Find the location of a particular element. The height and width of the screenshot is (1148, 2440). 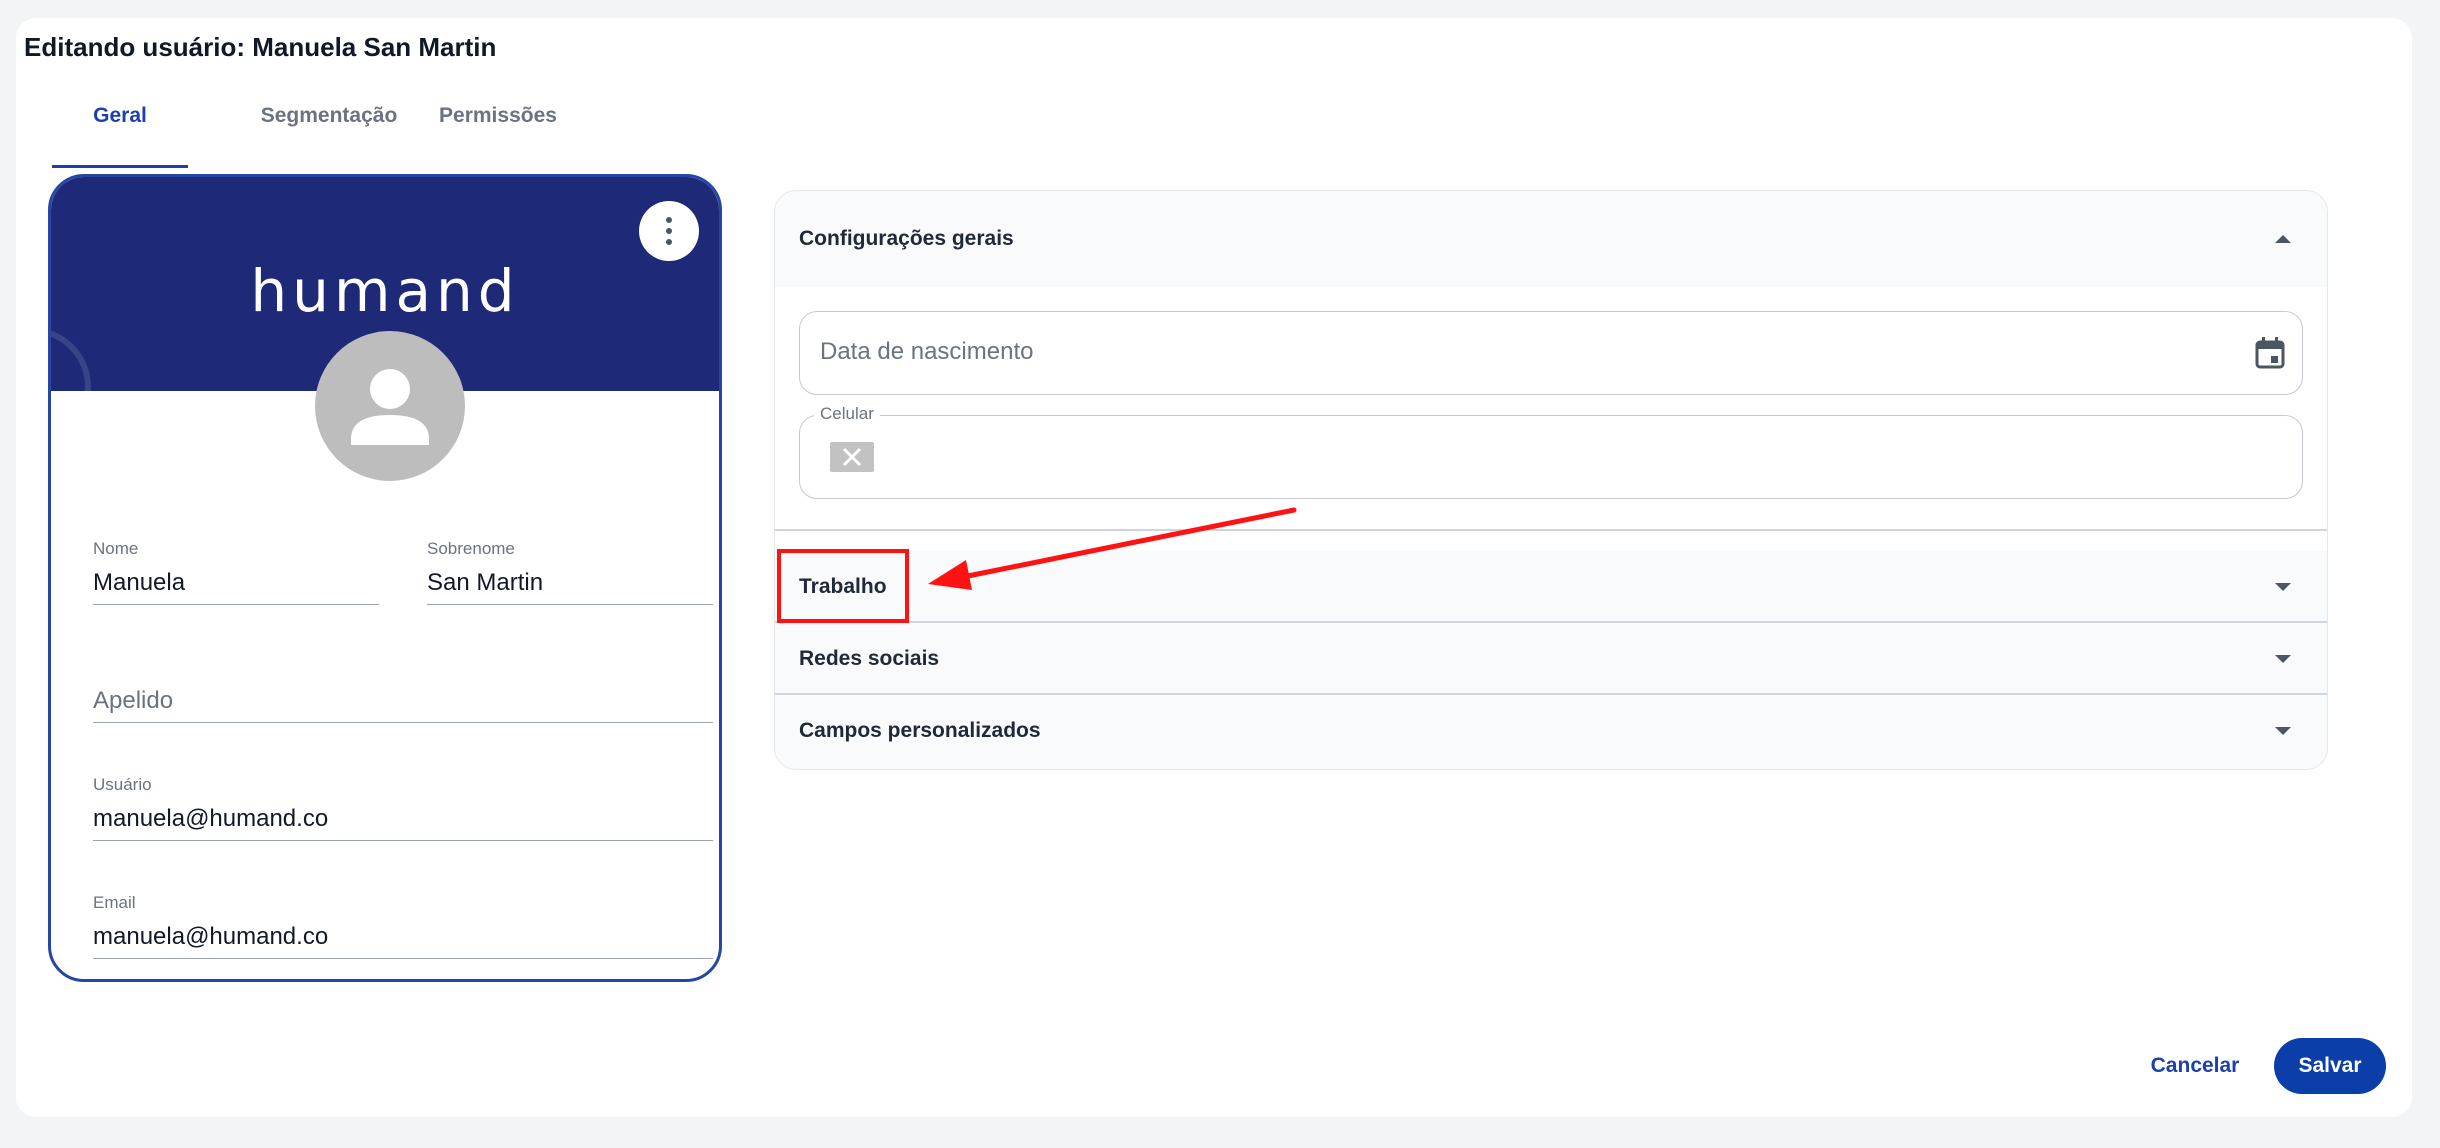

sobrenome-label: Sobrenome is located at coordinates (471, 548).